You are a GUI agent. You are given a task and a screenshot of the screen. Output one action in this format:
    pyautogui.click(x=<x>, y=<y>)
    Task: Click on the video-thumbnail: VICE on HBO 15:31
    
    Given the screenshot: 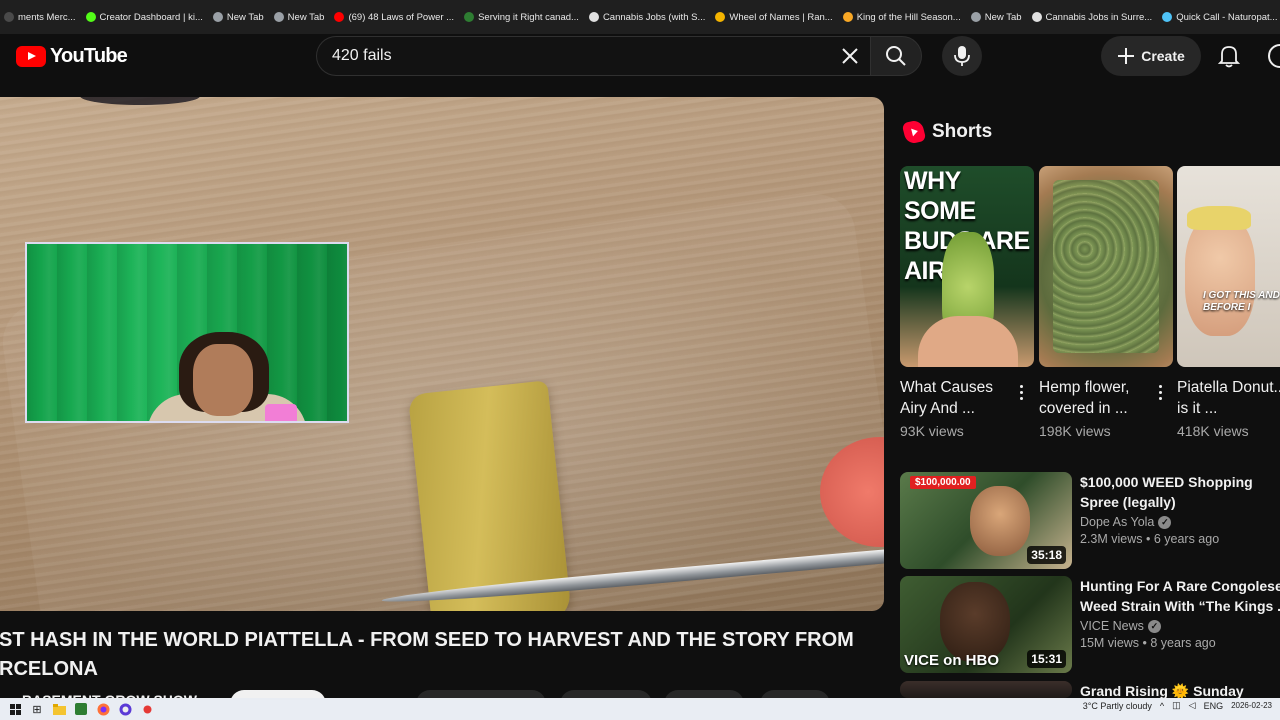 What is the action you would take?
    pyautogui.click(x=986, y=624)
    